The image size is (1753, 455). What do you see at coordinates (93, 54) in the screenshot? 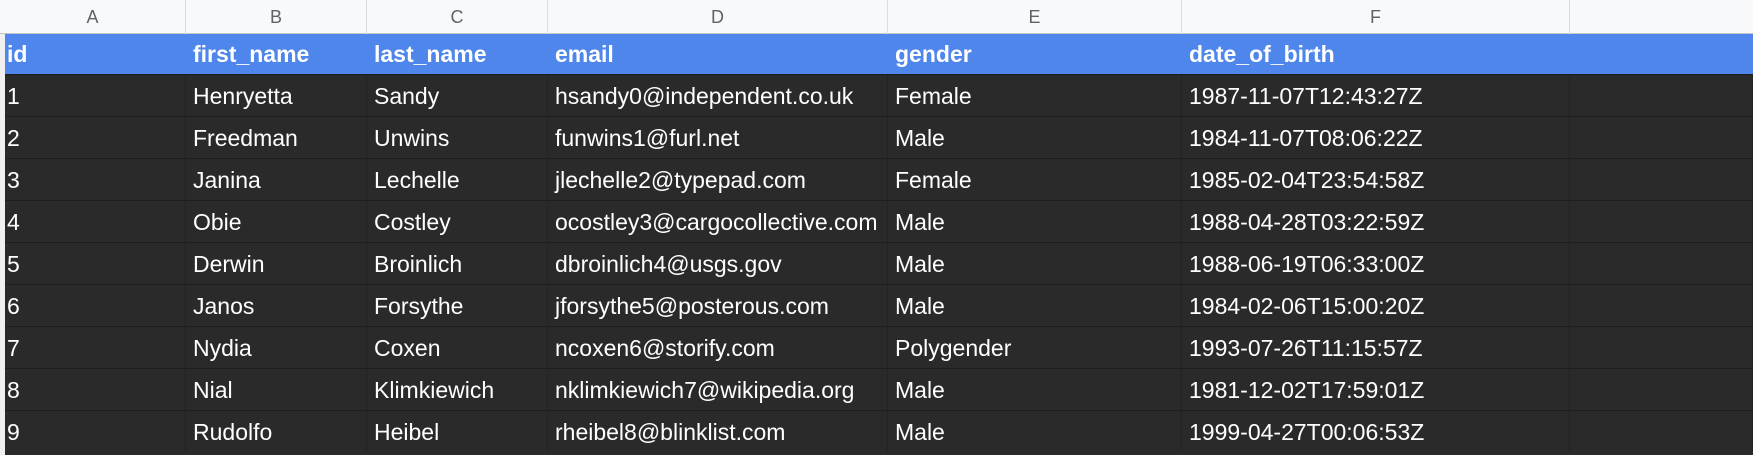
I see `header-cell-id: id` at bounding box center [93, 54].